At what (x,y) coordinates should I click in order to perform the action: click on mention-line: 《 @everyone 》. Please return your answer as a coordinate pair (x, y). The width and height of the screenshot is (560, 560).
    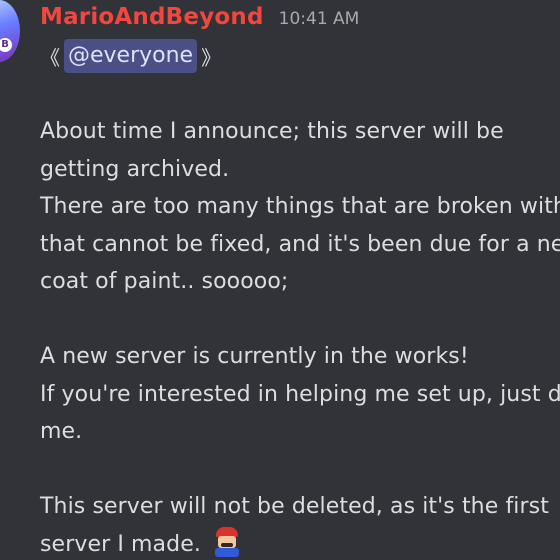
    Looking at the image, I should click on (130, 56).